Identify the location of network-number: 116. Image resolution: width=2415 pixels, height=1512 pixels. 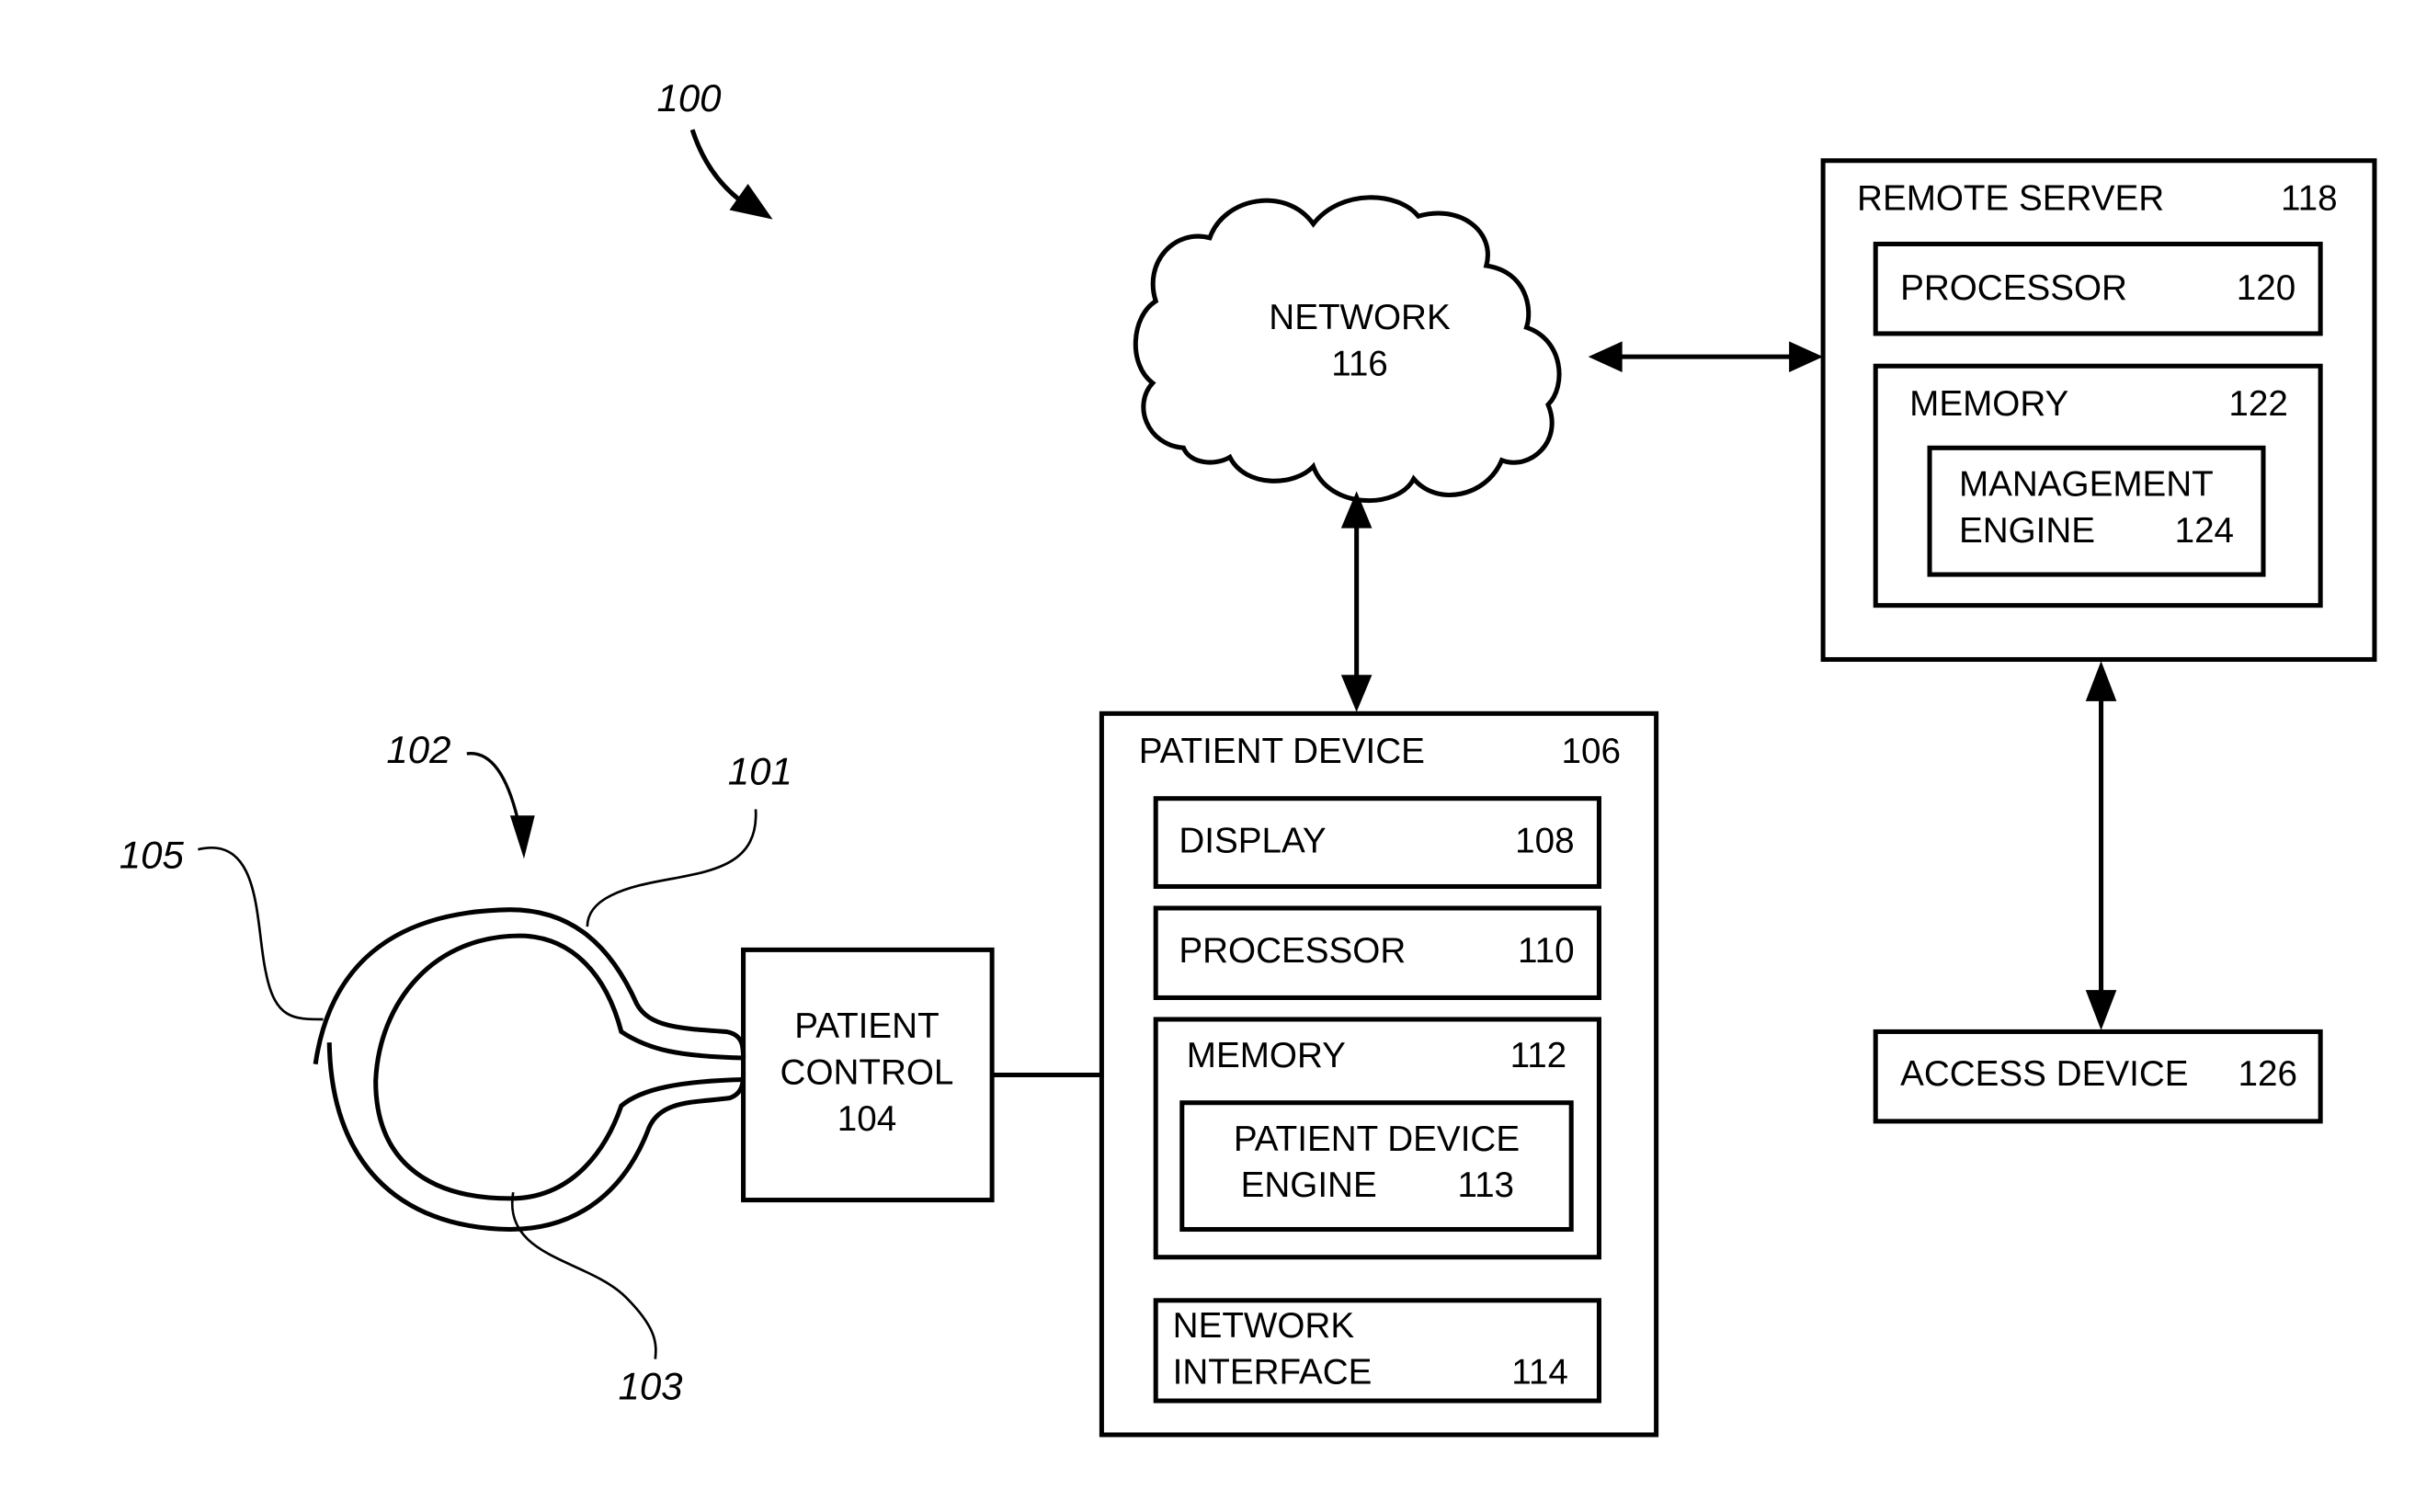
(1359, 363).